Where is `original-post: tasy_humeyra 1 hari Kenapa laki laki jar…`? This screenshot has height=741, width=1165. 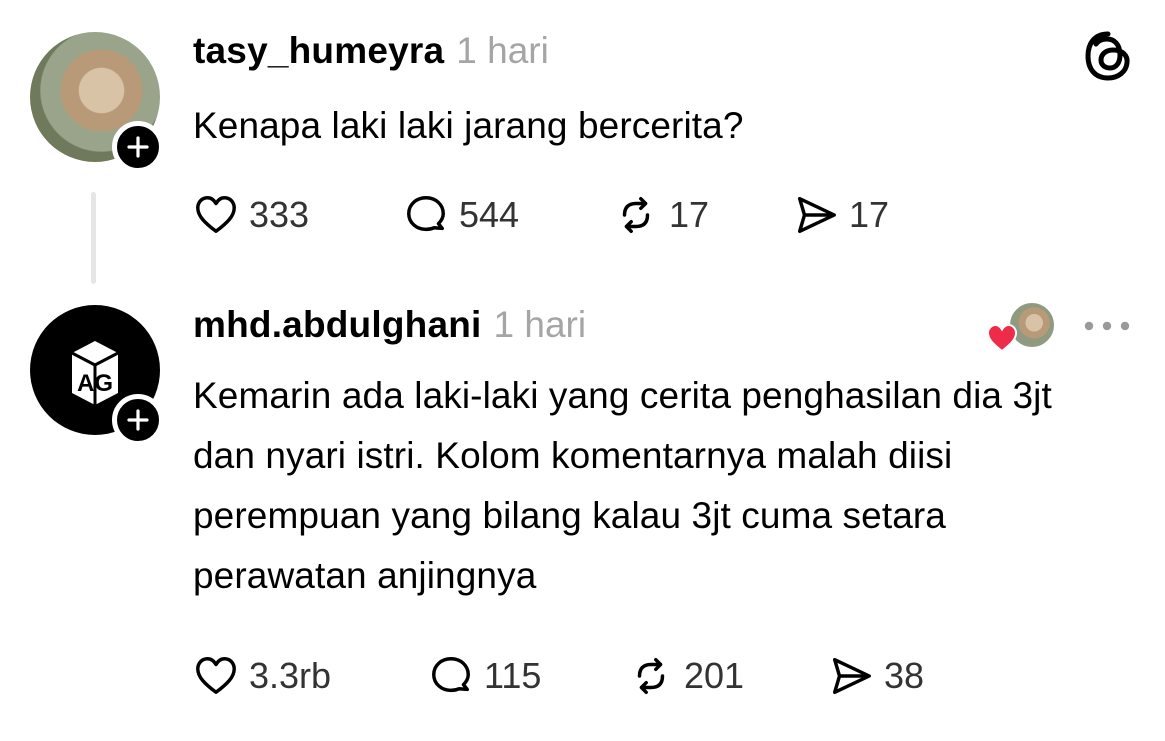
original-post: tasy_humeyra 1 hari Kenapa laki laki jar… is located at coordinates (665, 93).